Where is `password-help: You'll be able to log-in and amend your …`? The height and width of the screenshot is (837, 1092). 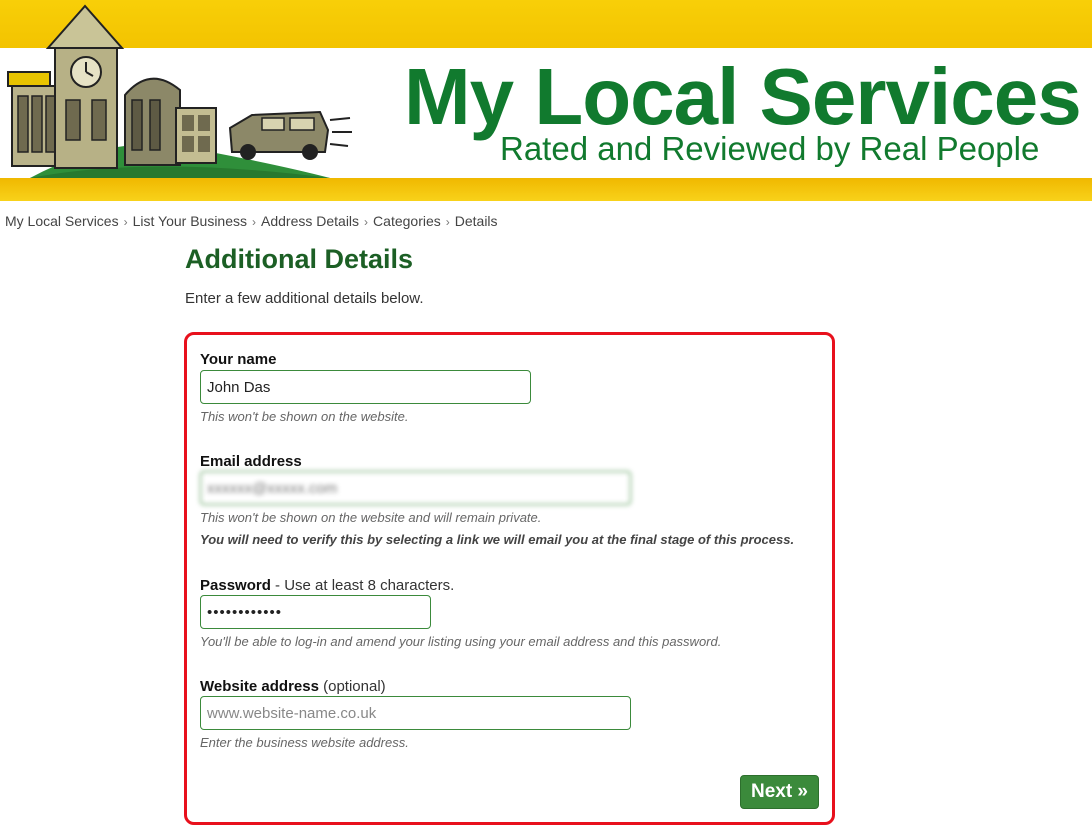 password-help: You'll be able to log-in and amend your … is located at coordinates (461, 641).